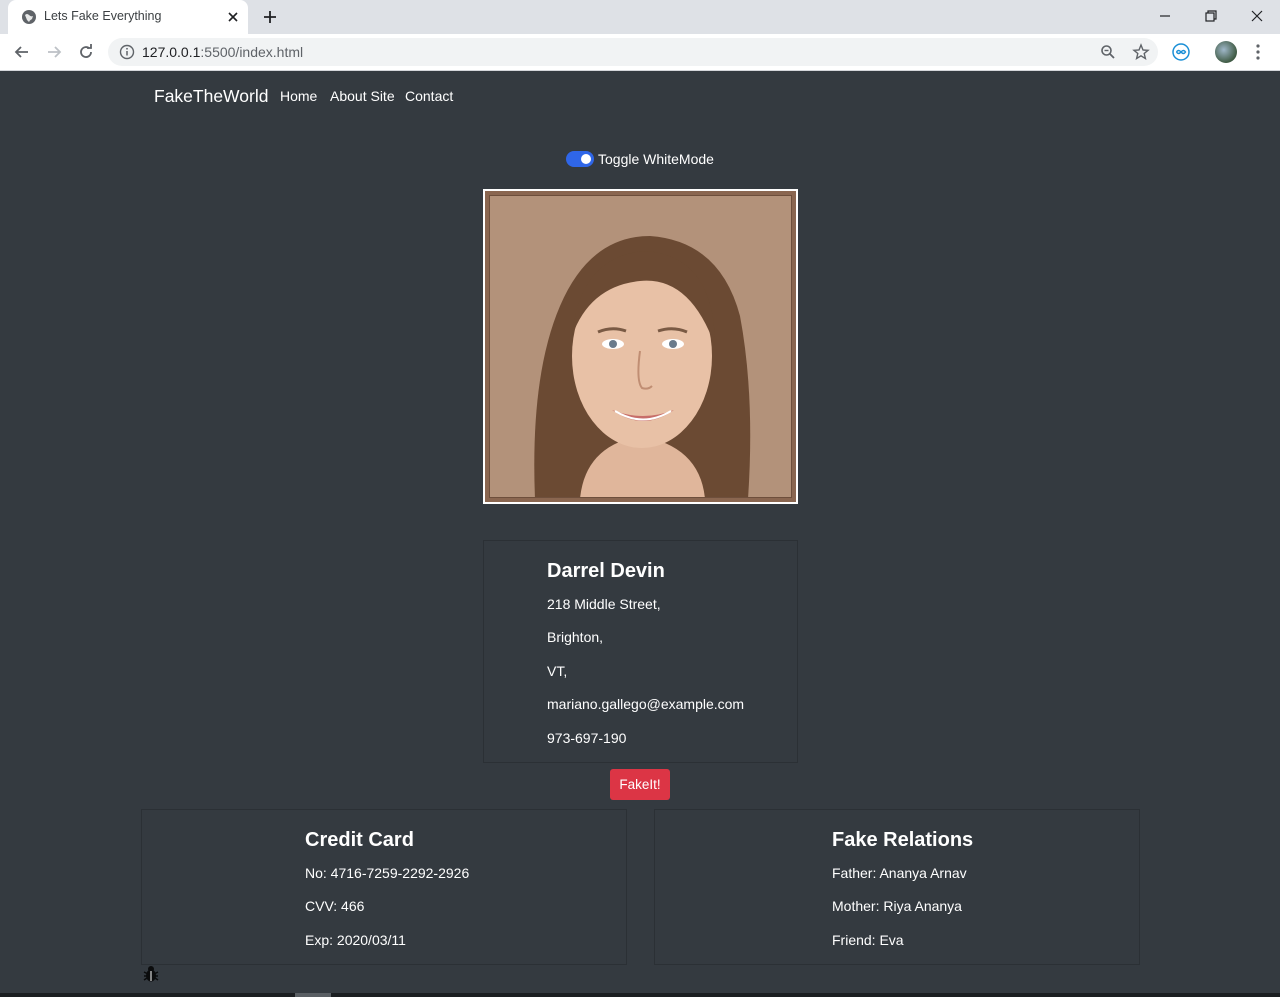  What do you see at coordinates (1165, 16) in the screenshot?
I see `minimize-icon` at bounding box center [1165, 16].